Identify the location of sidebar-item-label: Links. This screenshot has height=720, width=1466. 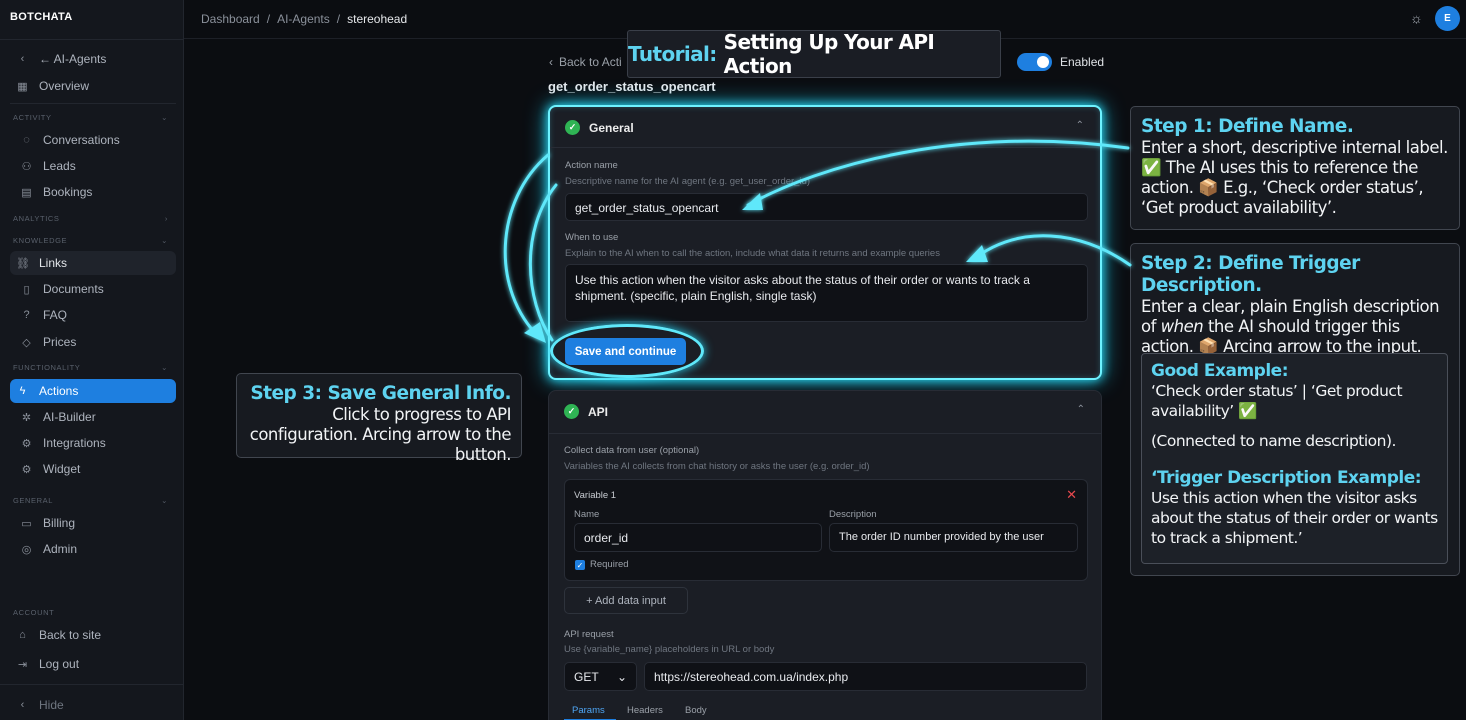
(53, 263).